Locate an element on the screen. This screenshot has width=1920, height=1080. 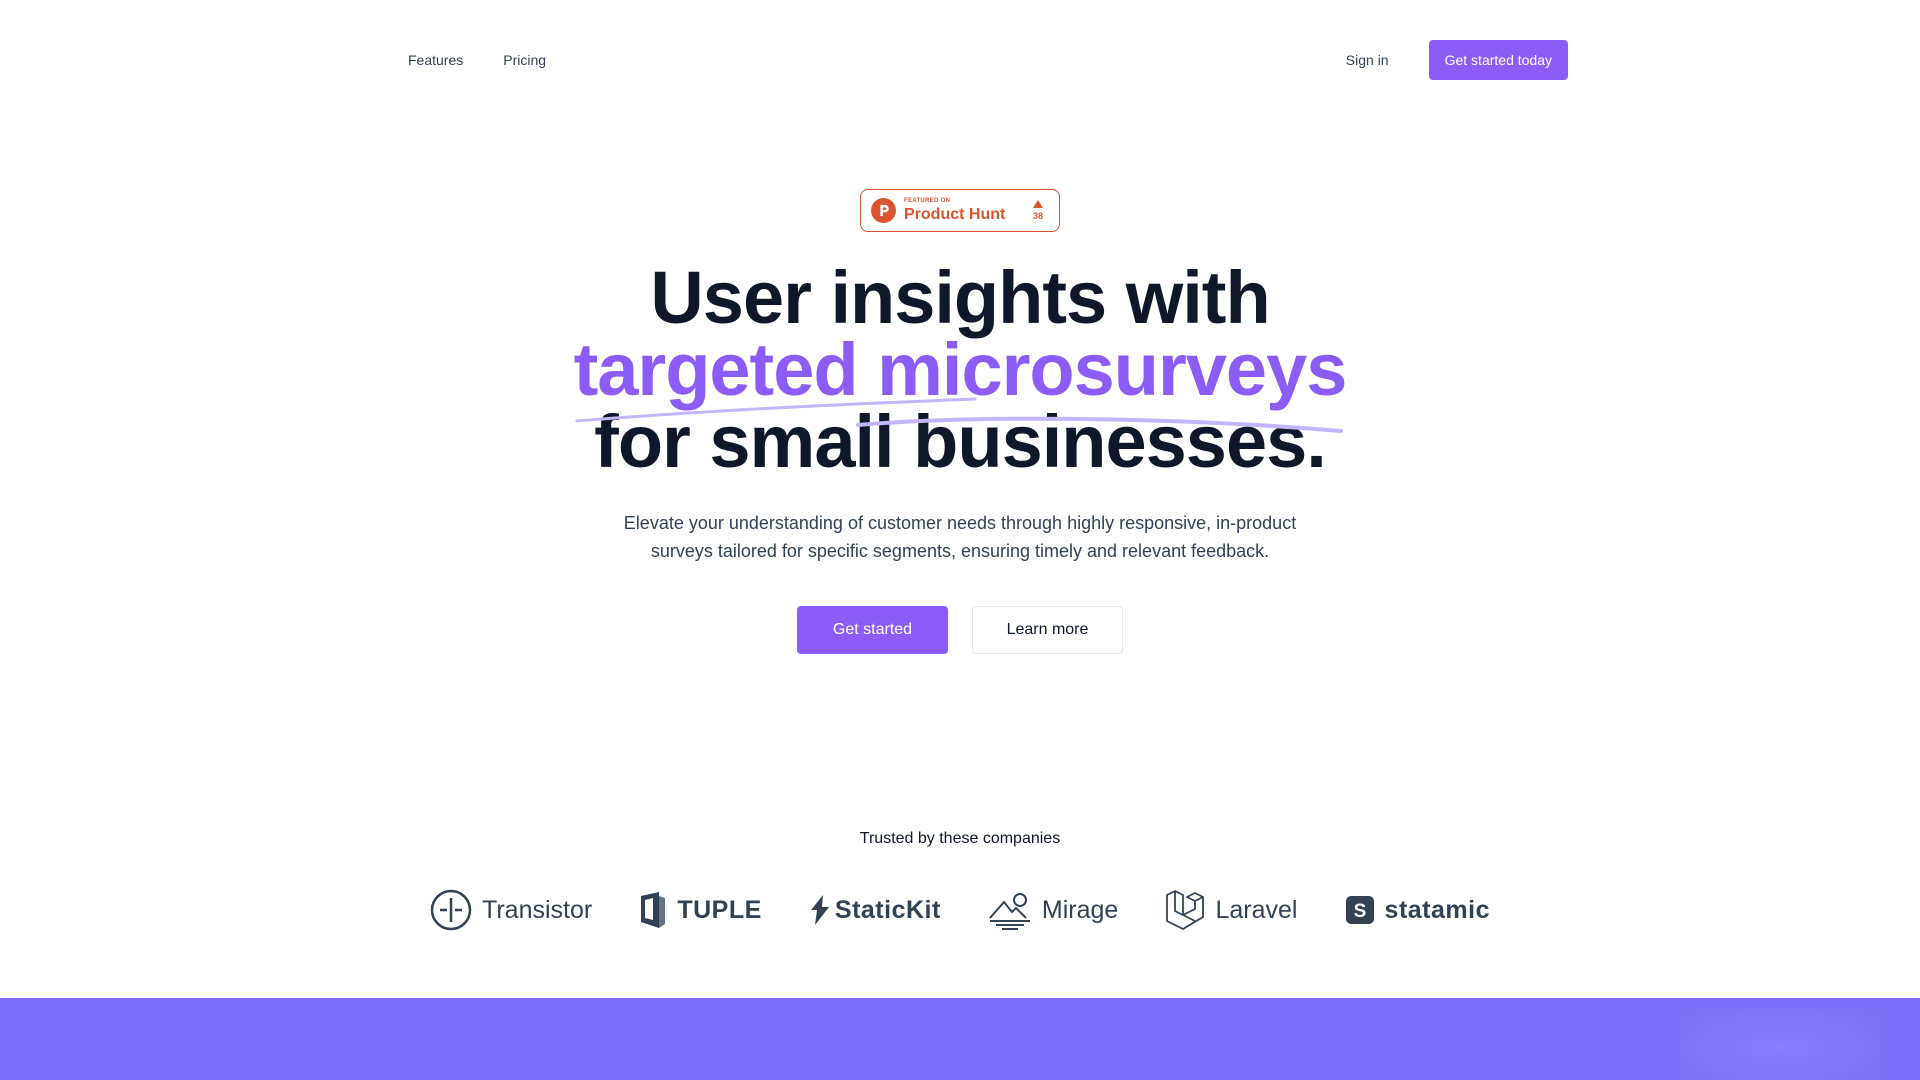
tuple-icon is located at coordinates (653, 910).